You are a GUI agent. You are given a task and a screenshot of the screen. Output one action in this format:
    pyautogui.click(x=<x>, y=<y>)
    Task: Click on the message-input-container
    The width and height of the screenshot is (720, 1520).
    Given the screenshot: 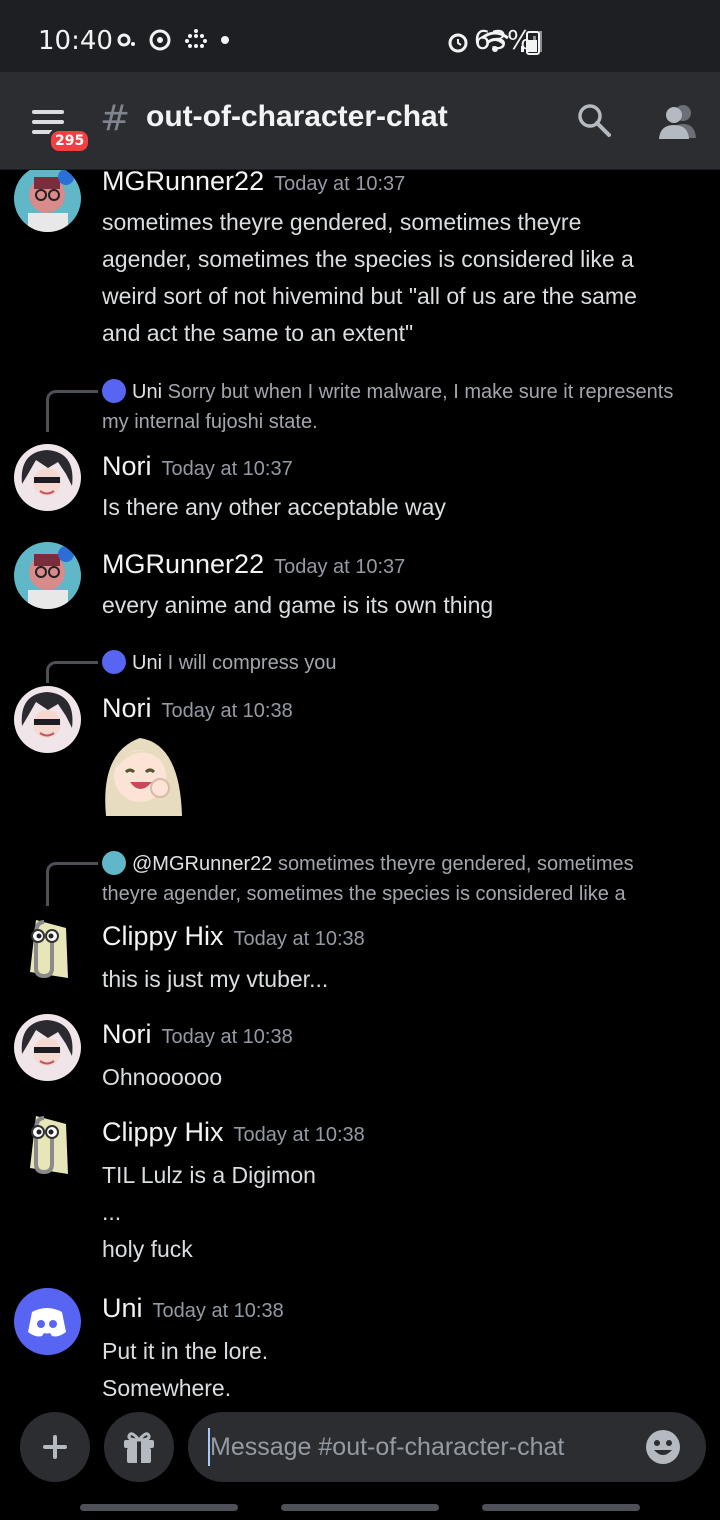 What is the action you would take?
    pyautogui.click(x=447, y=1447)
    